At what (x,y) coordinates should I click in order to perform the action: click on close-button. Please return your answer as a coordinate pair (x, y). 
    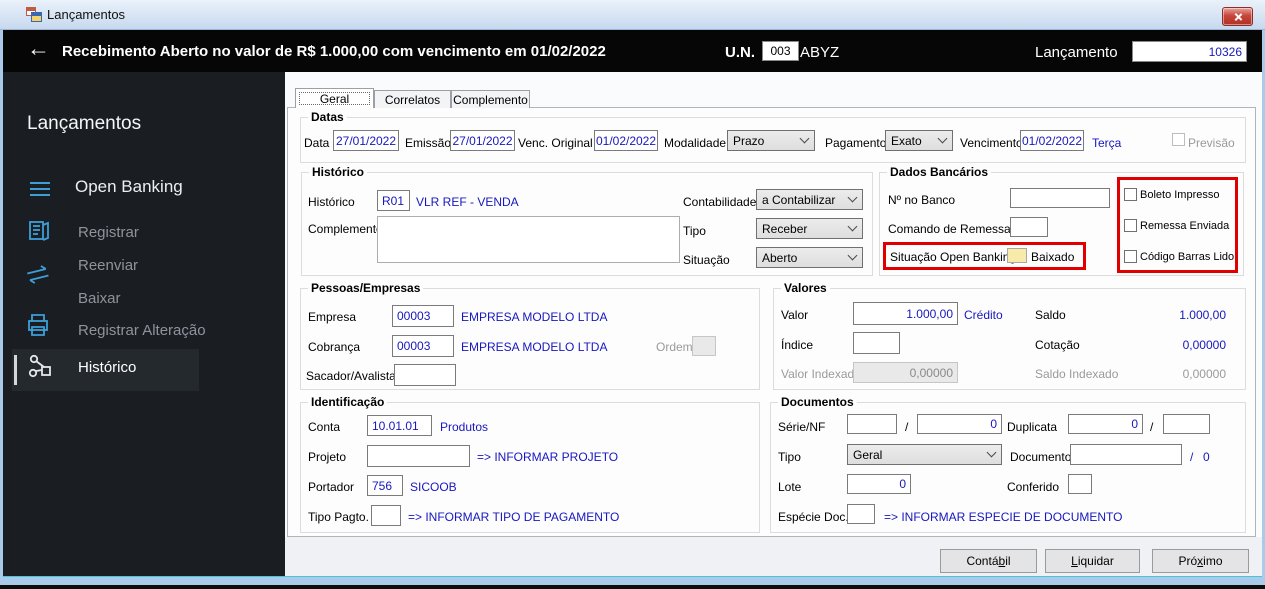
    Looking at the image, I should click on (1237, 16).